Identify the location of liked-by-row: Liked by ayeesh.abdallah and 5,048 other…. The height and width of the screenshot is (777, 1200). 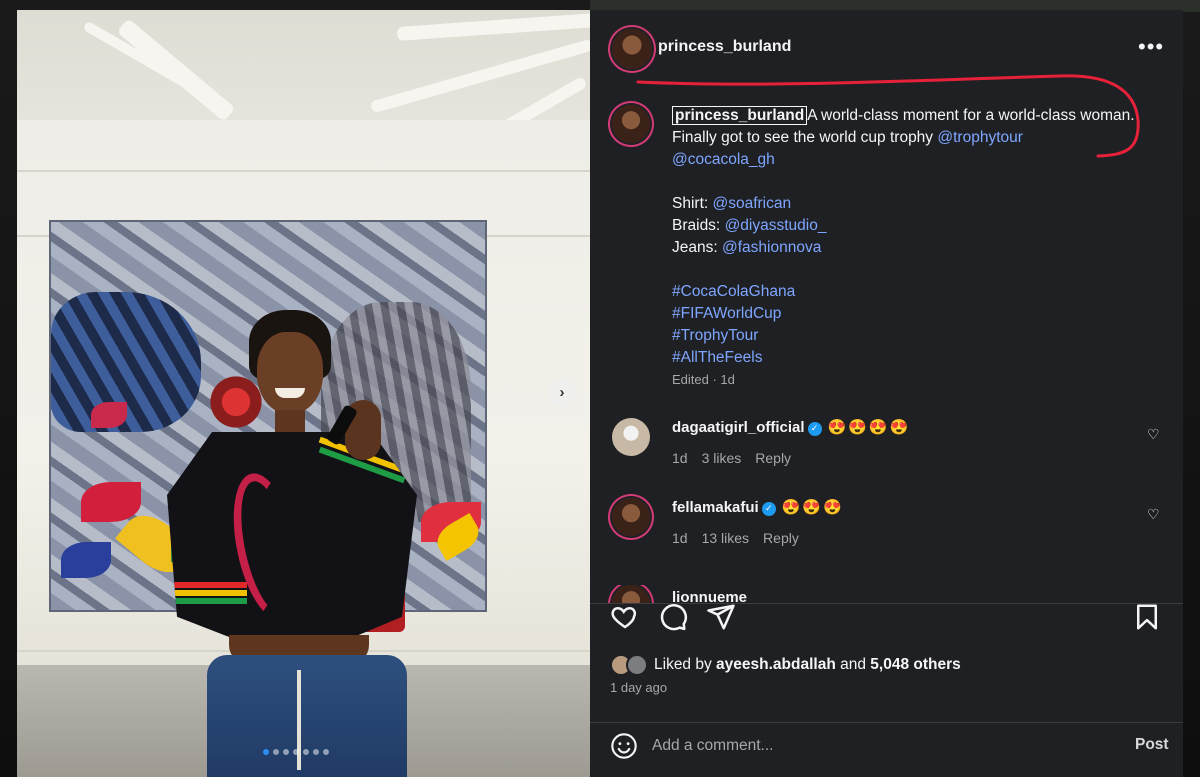
(785, 665).